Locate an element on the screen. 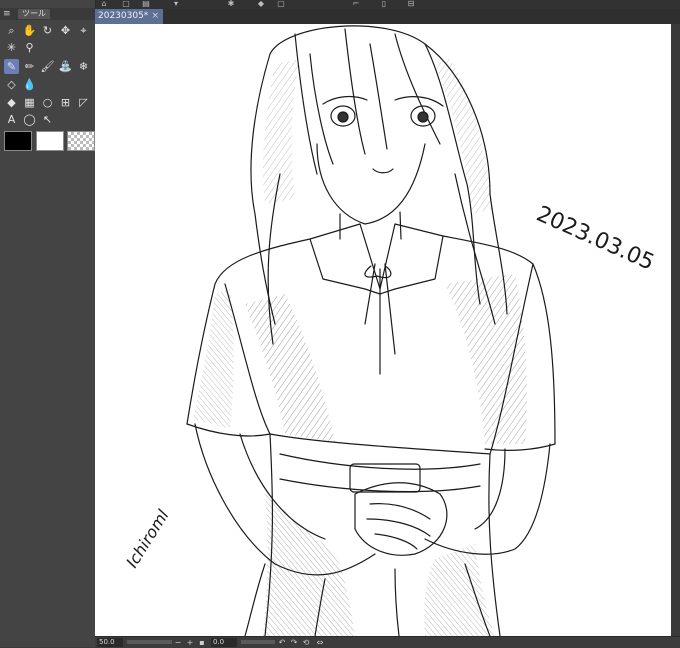 This screenshot has width=680, height=648. flip-icon: ⇔ is located at coordinates (320, 642).